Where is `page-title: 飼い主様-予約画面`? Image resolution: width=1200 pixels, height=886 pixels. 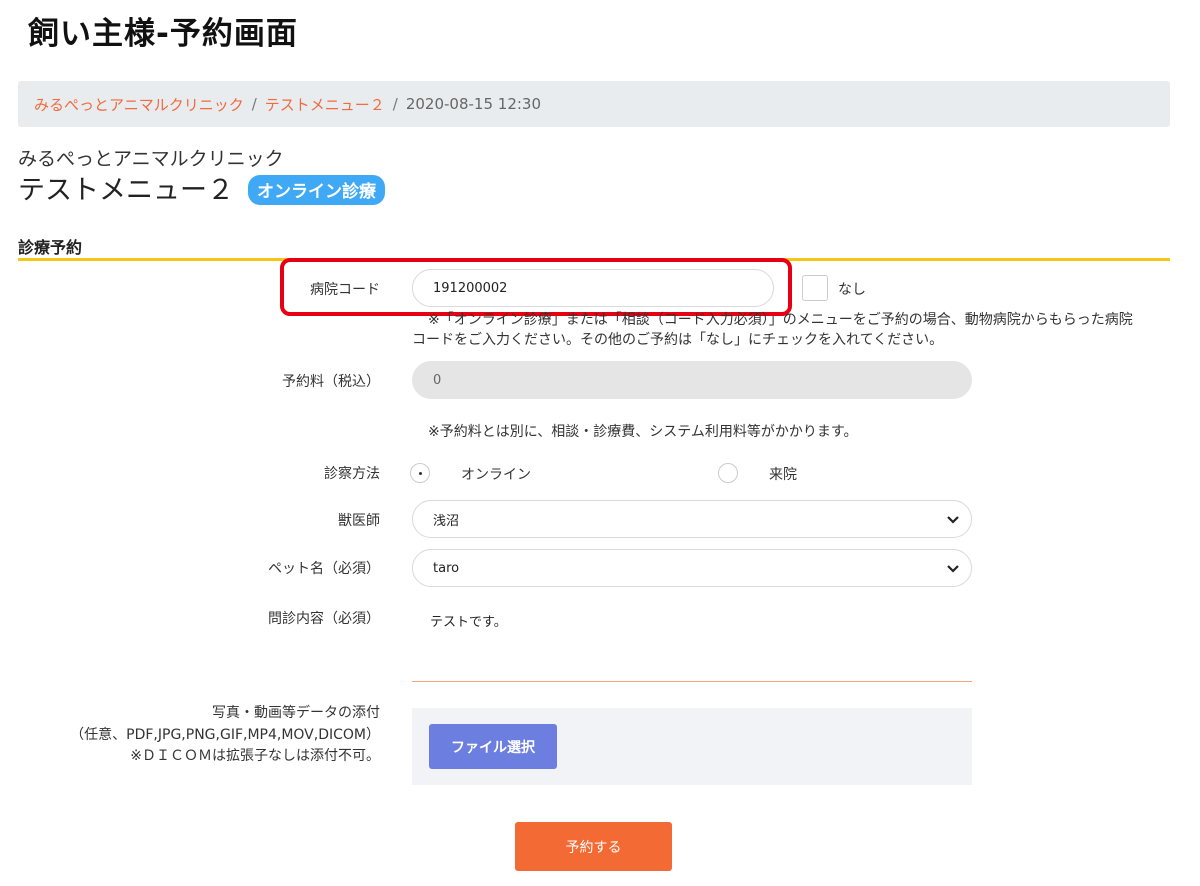
page-title: 飼い主様-予約画面 is located at coordinates (163, 34).